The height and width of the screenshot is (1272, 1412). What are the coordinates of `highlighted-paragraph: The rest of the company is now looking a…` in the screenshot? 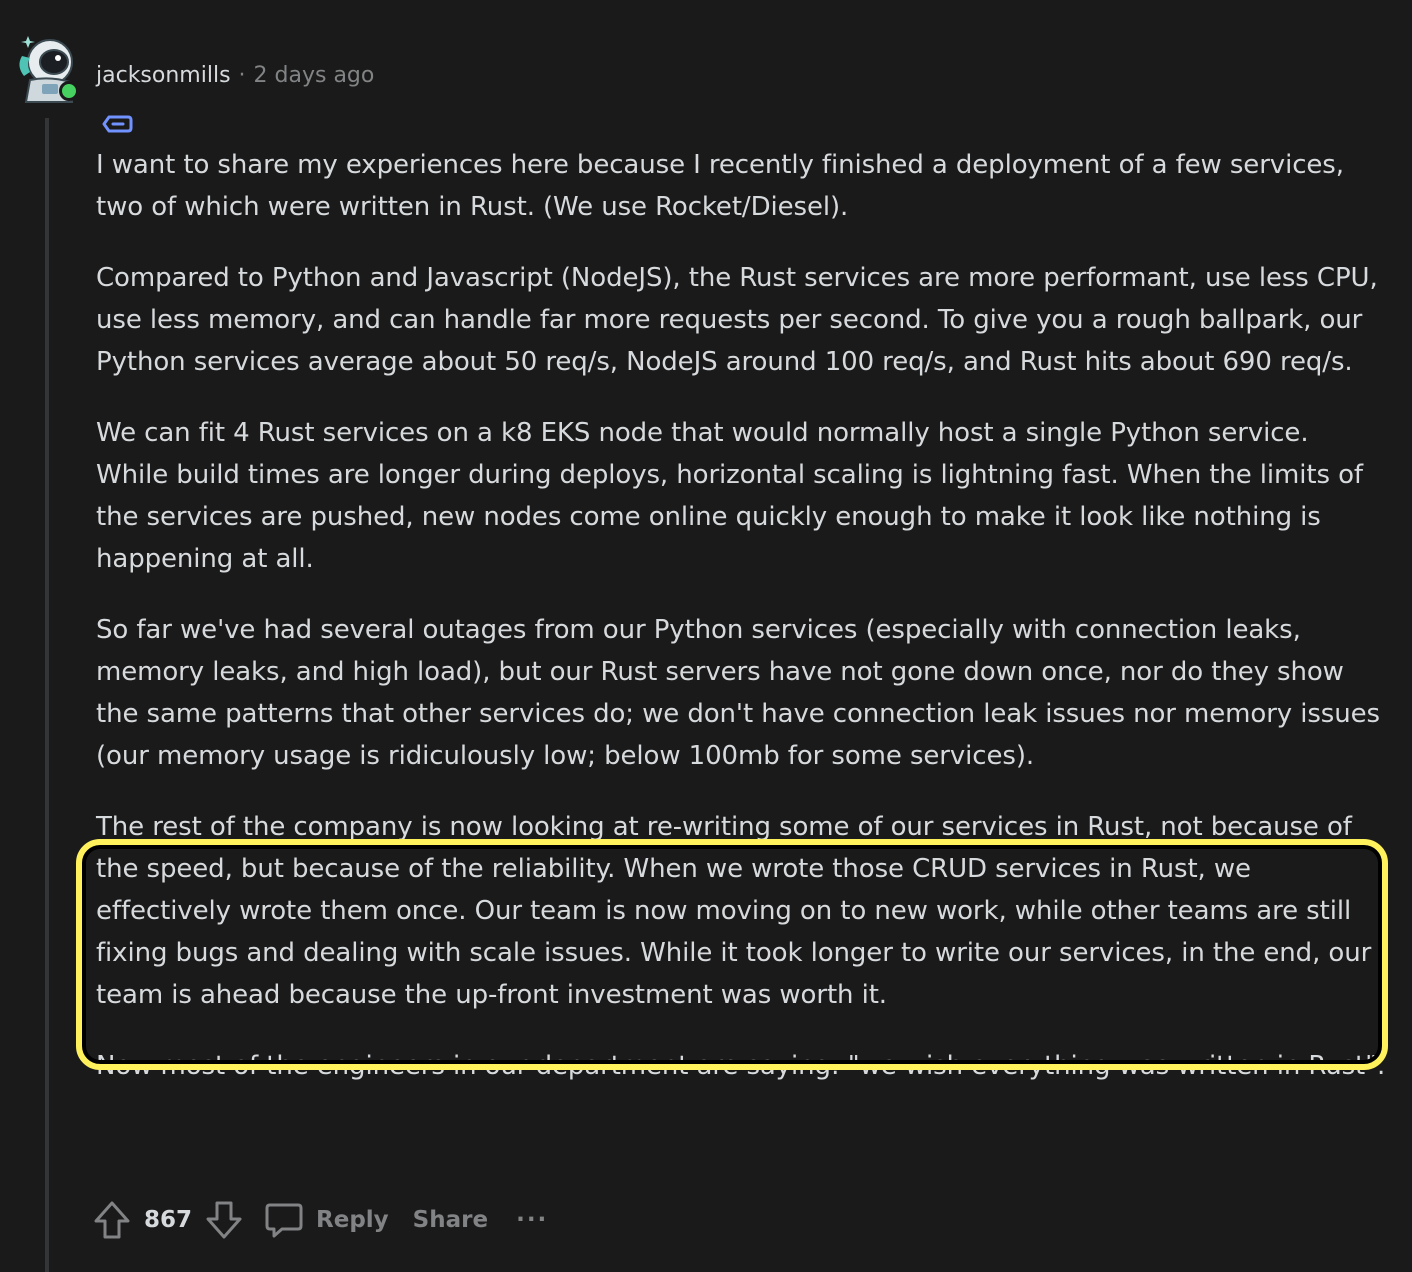 It's located at (734, 911).